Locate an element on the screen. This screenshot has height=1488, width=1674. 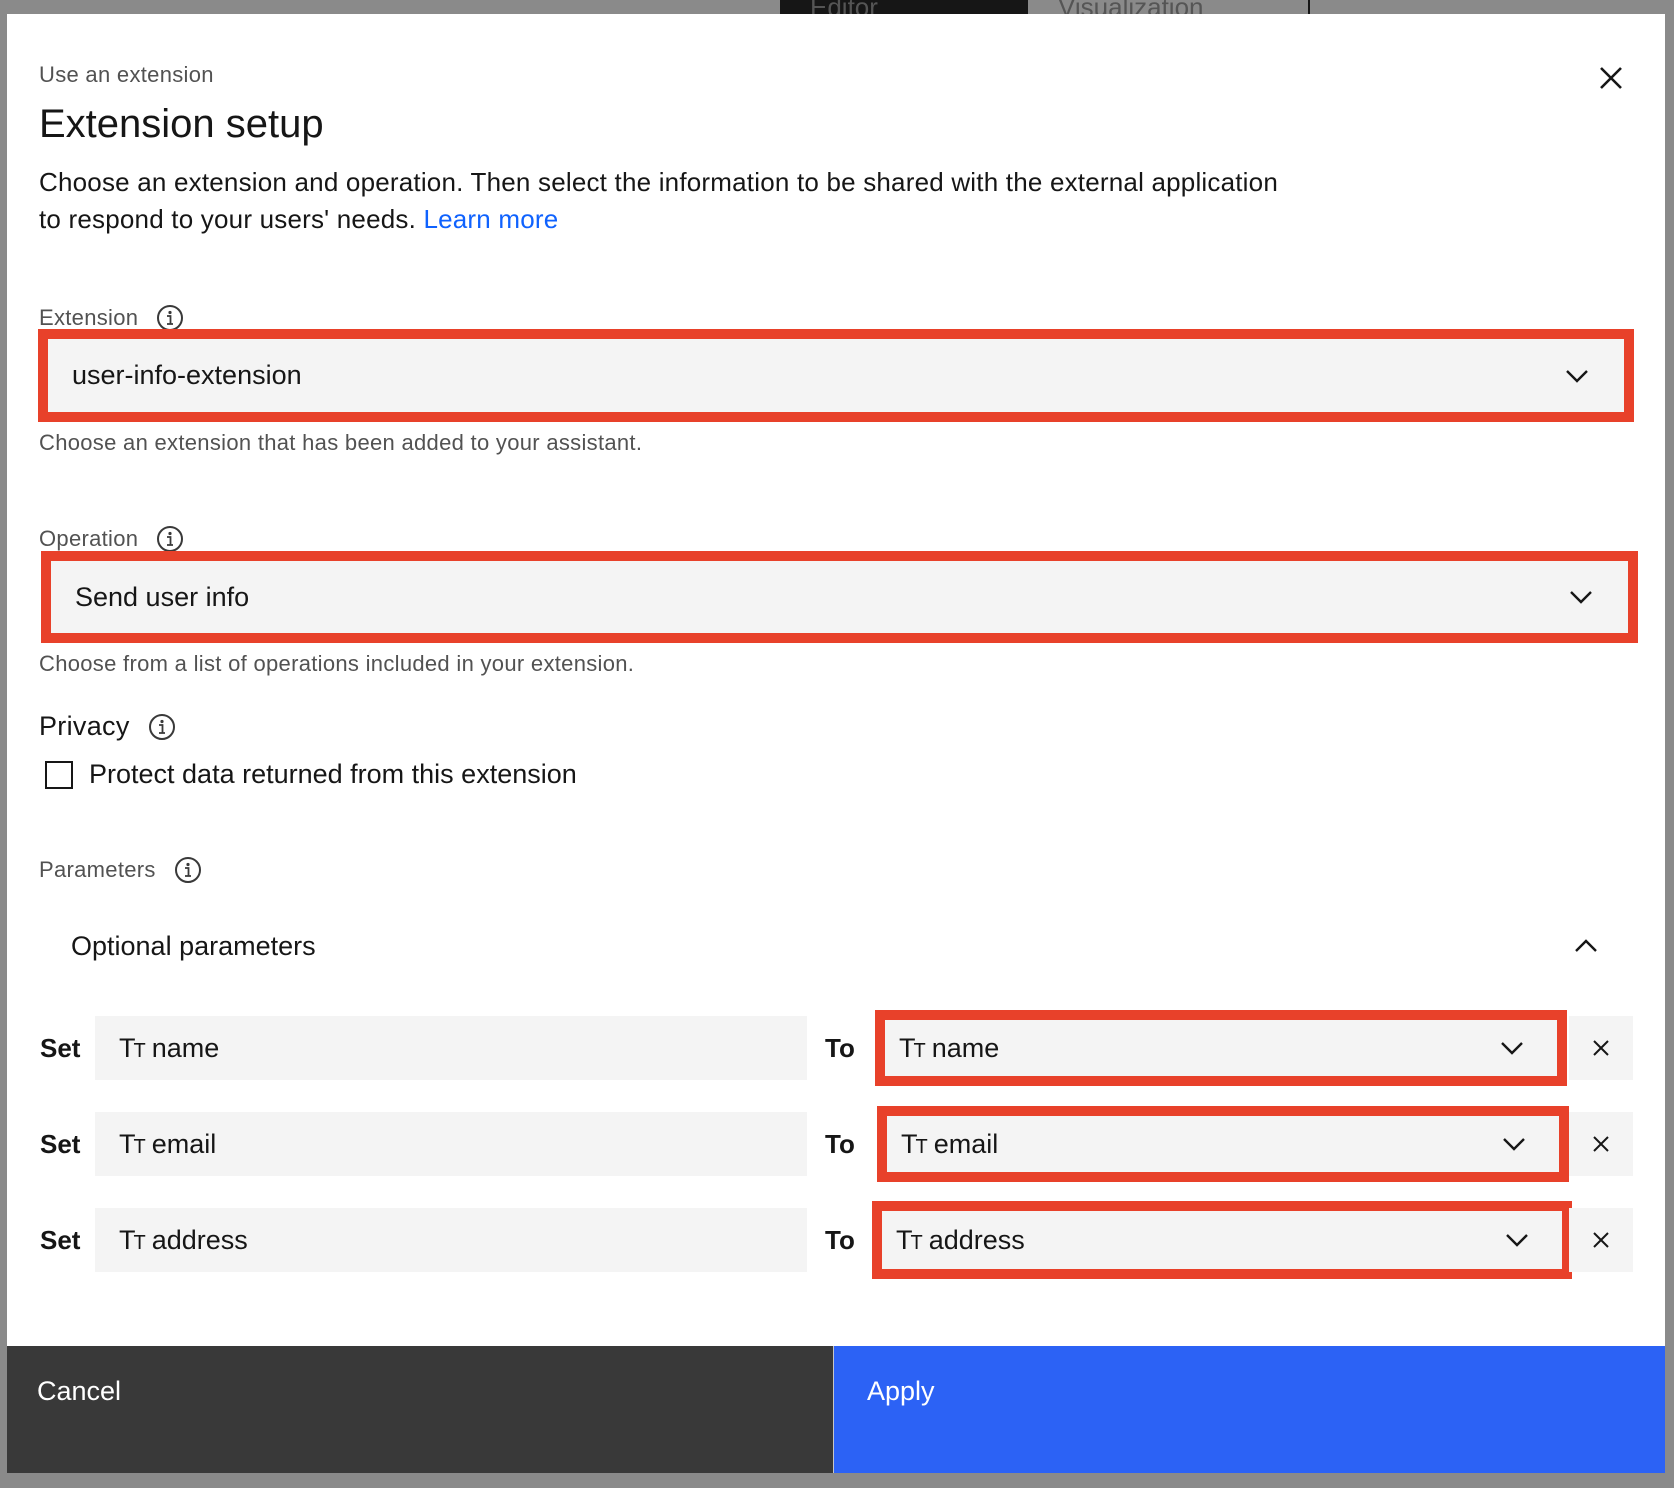
modal-footer: Cancel Apply is located at coordinates (836, 1409).